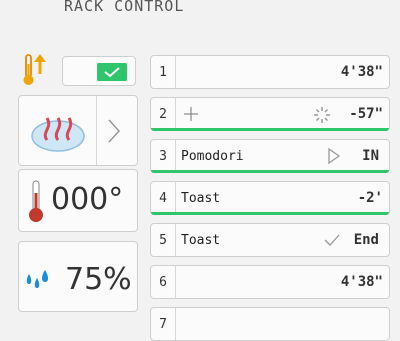 This screenshot has width=400, height=341. What do you see at coordinates (270, 114) in the screenshot?
I see `rack-row-2: 2 -57"` at bounding box center [270, 114].